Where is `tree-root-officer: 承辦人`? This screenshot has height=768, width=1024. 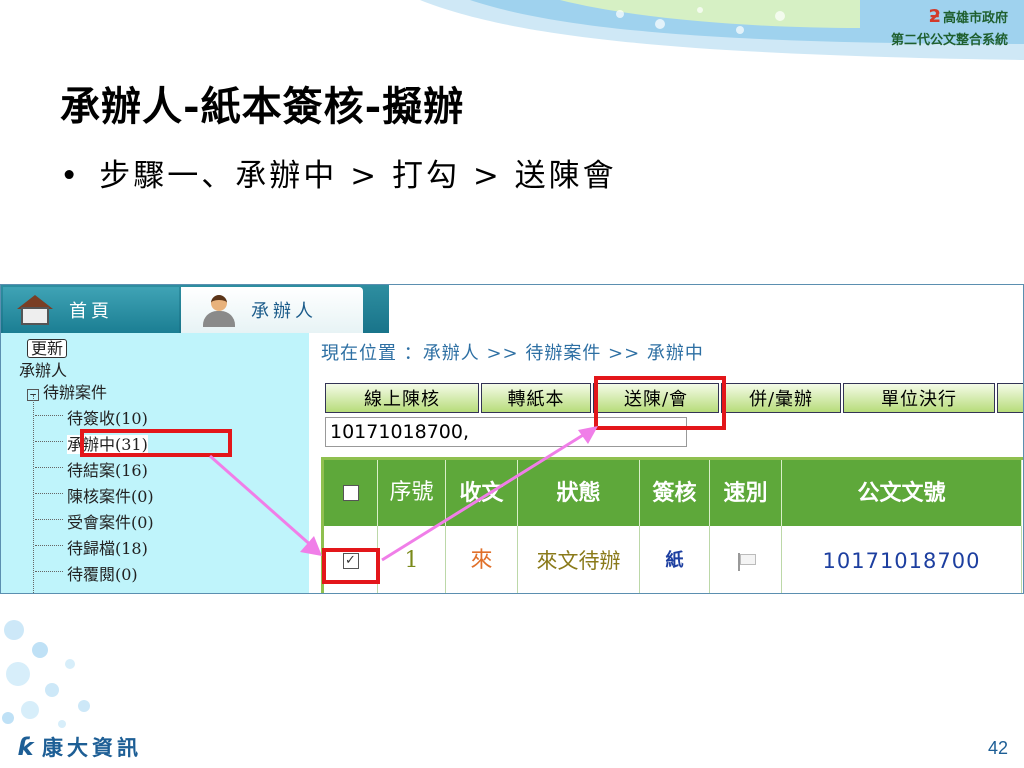
tree-root-officer: 承辦人 is located at coordinates (43, 369).